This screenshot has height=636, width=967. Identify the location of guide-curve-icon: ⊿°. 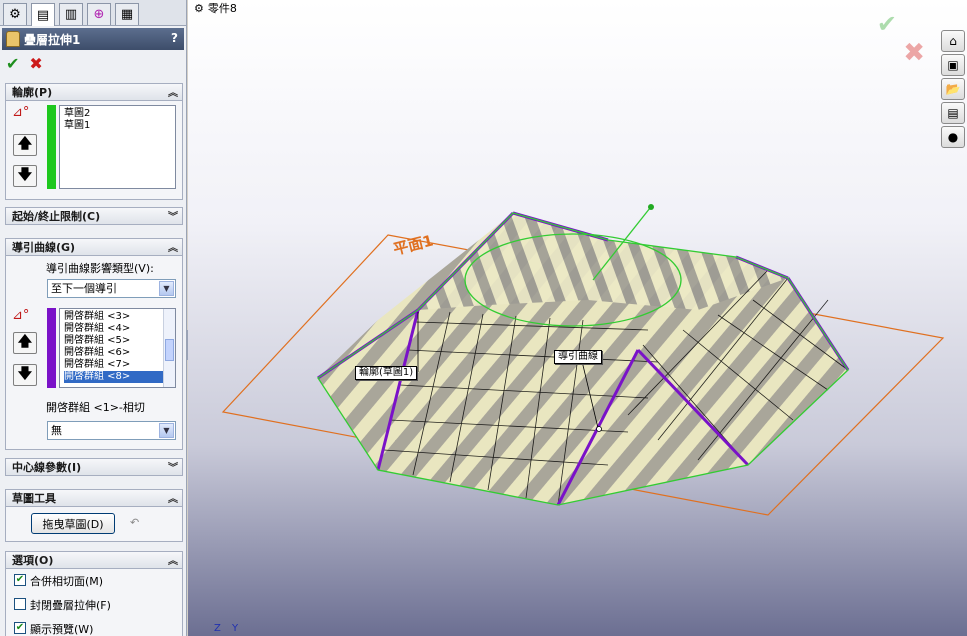
(21, 315).